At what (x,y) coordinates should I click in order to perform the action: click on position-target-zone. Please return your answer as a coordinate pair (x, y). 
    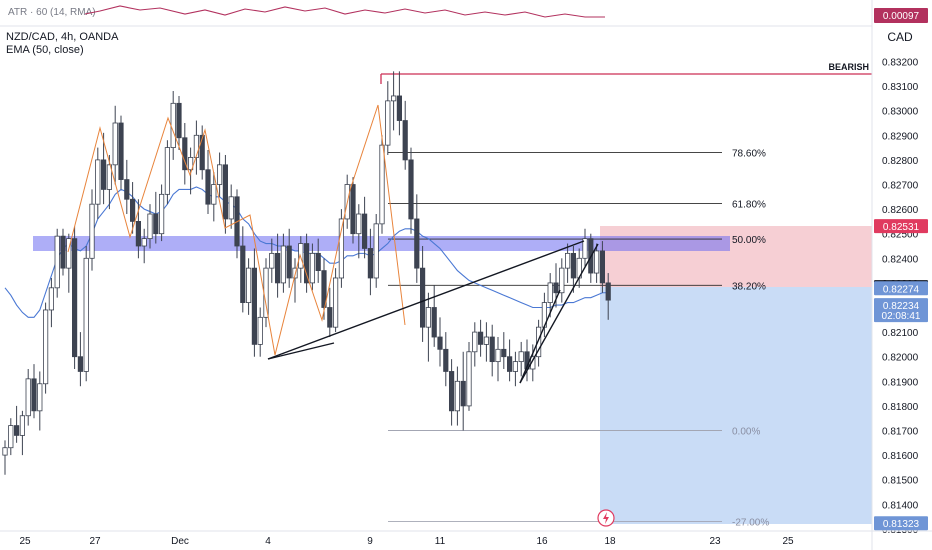
    Looking at the image, I should click on (736, 405).